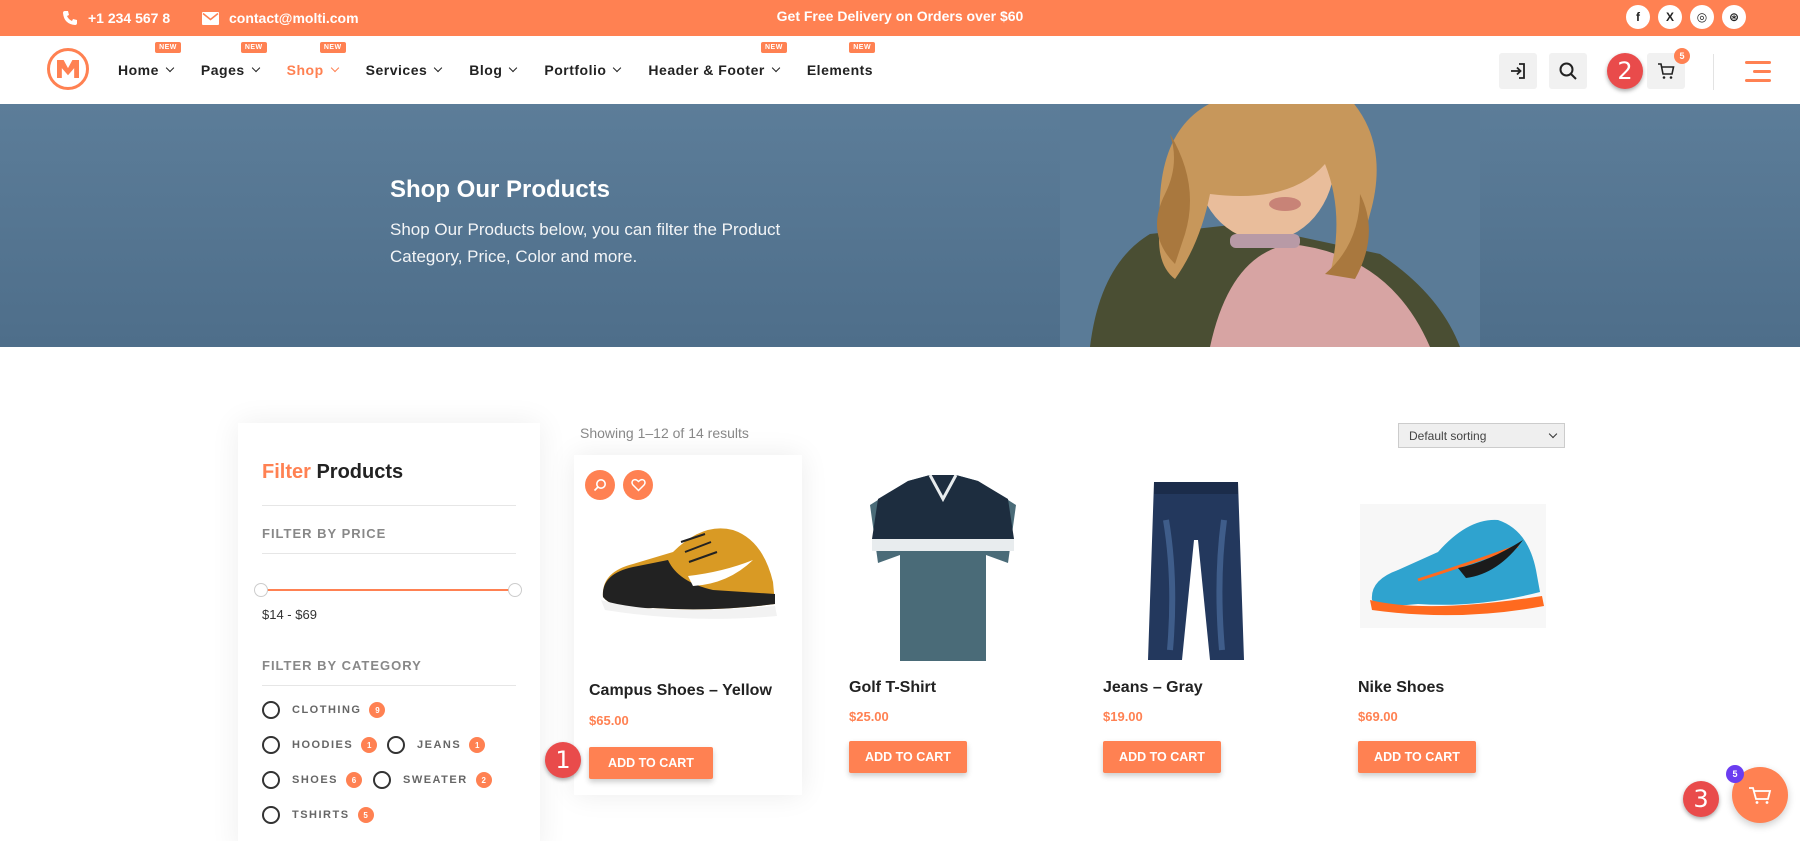 This screenshot has height=841, width=1800. What do you see at coordinates (515, 590) in the screenshot?
I see `price-slider-max-handle` at bounding box center [515, 590].